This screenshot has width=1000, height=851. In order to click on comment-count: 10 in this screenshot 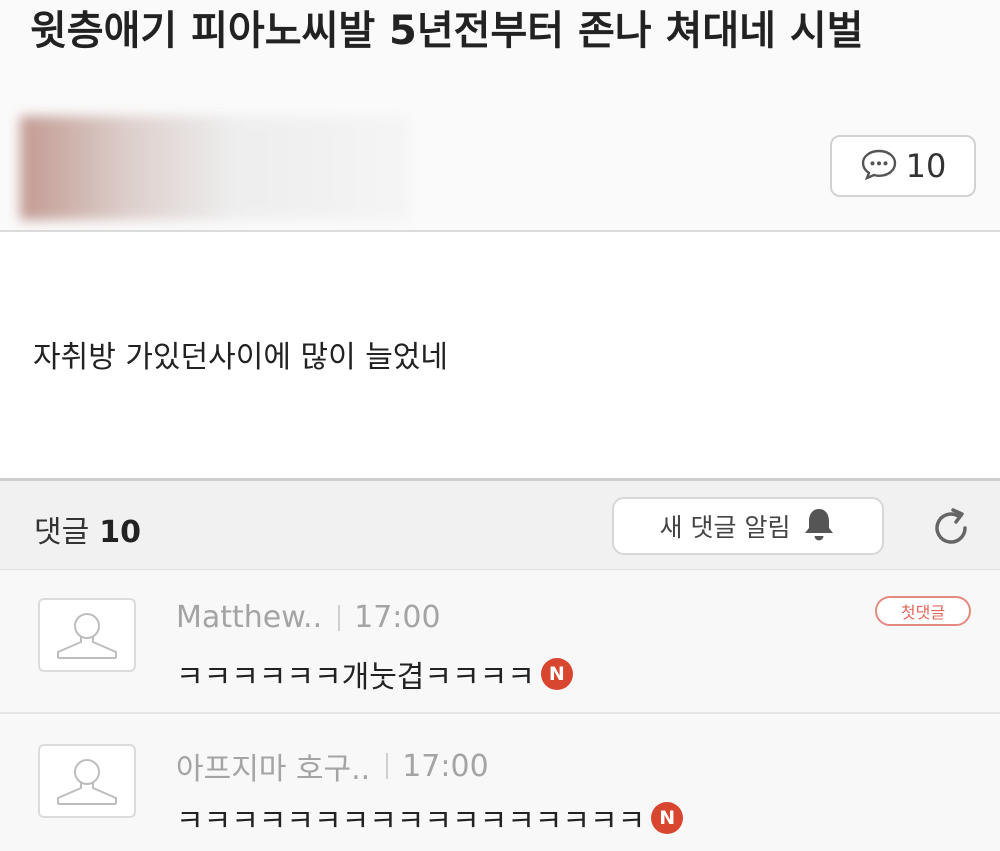, I will do `click(926, 166)`.